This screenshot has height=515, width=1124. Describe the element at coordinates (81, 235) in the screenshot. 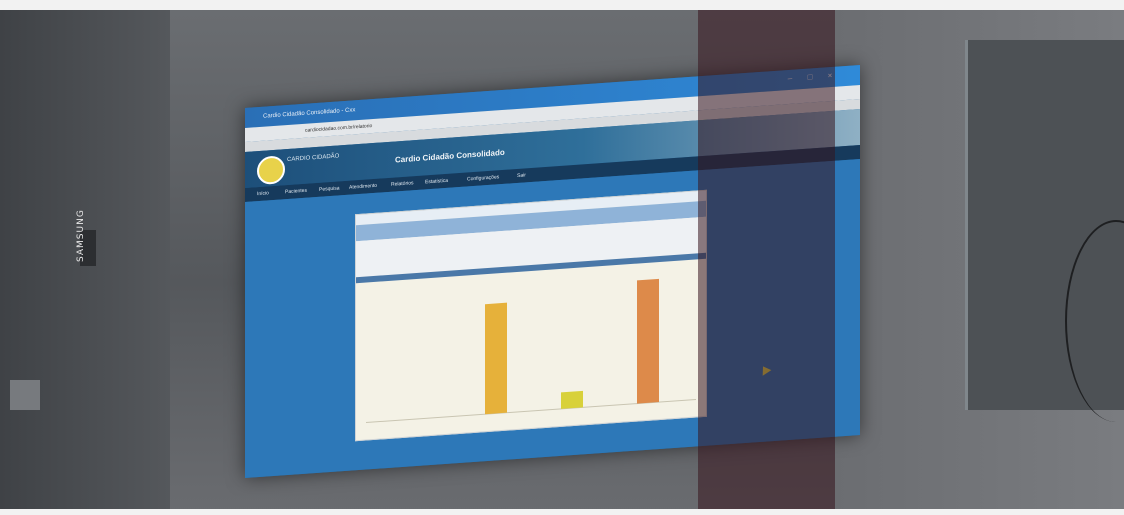

I see `monitor-brand-label: SAMSUNG` at that location.